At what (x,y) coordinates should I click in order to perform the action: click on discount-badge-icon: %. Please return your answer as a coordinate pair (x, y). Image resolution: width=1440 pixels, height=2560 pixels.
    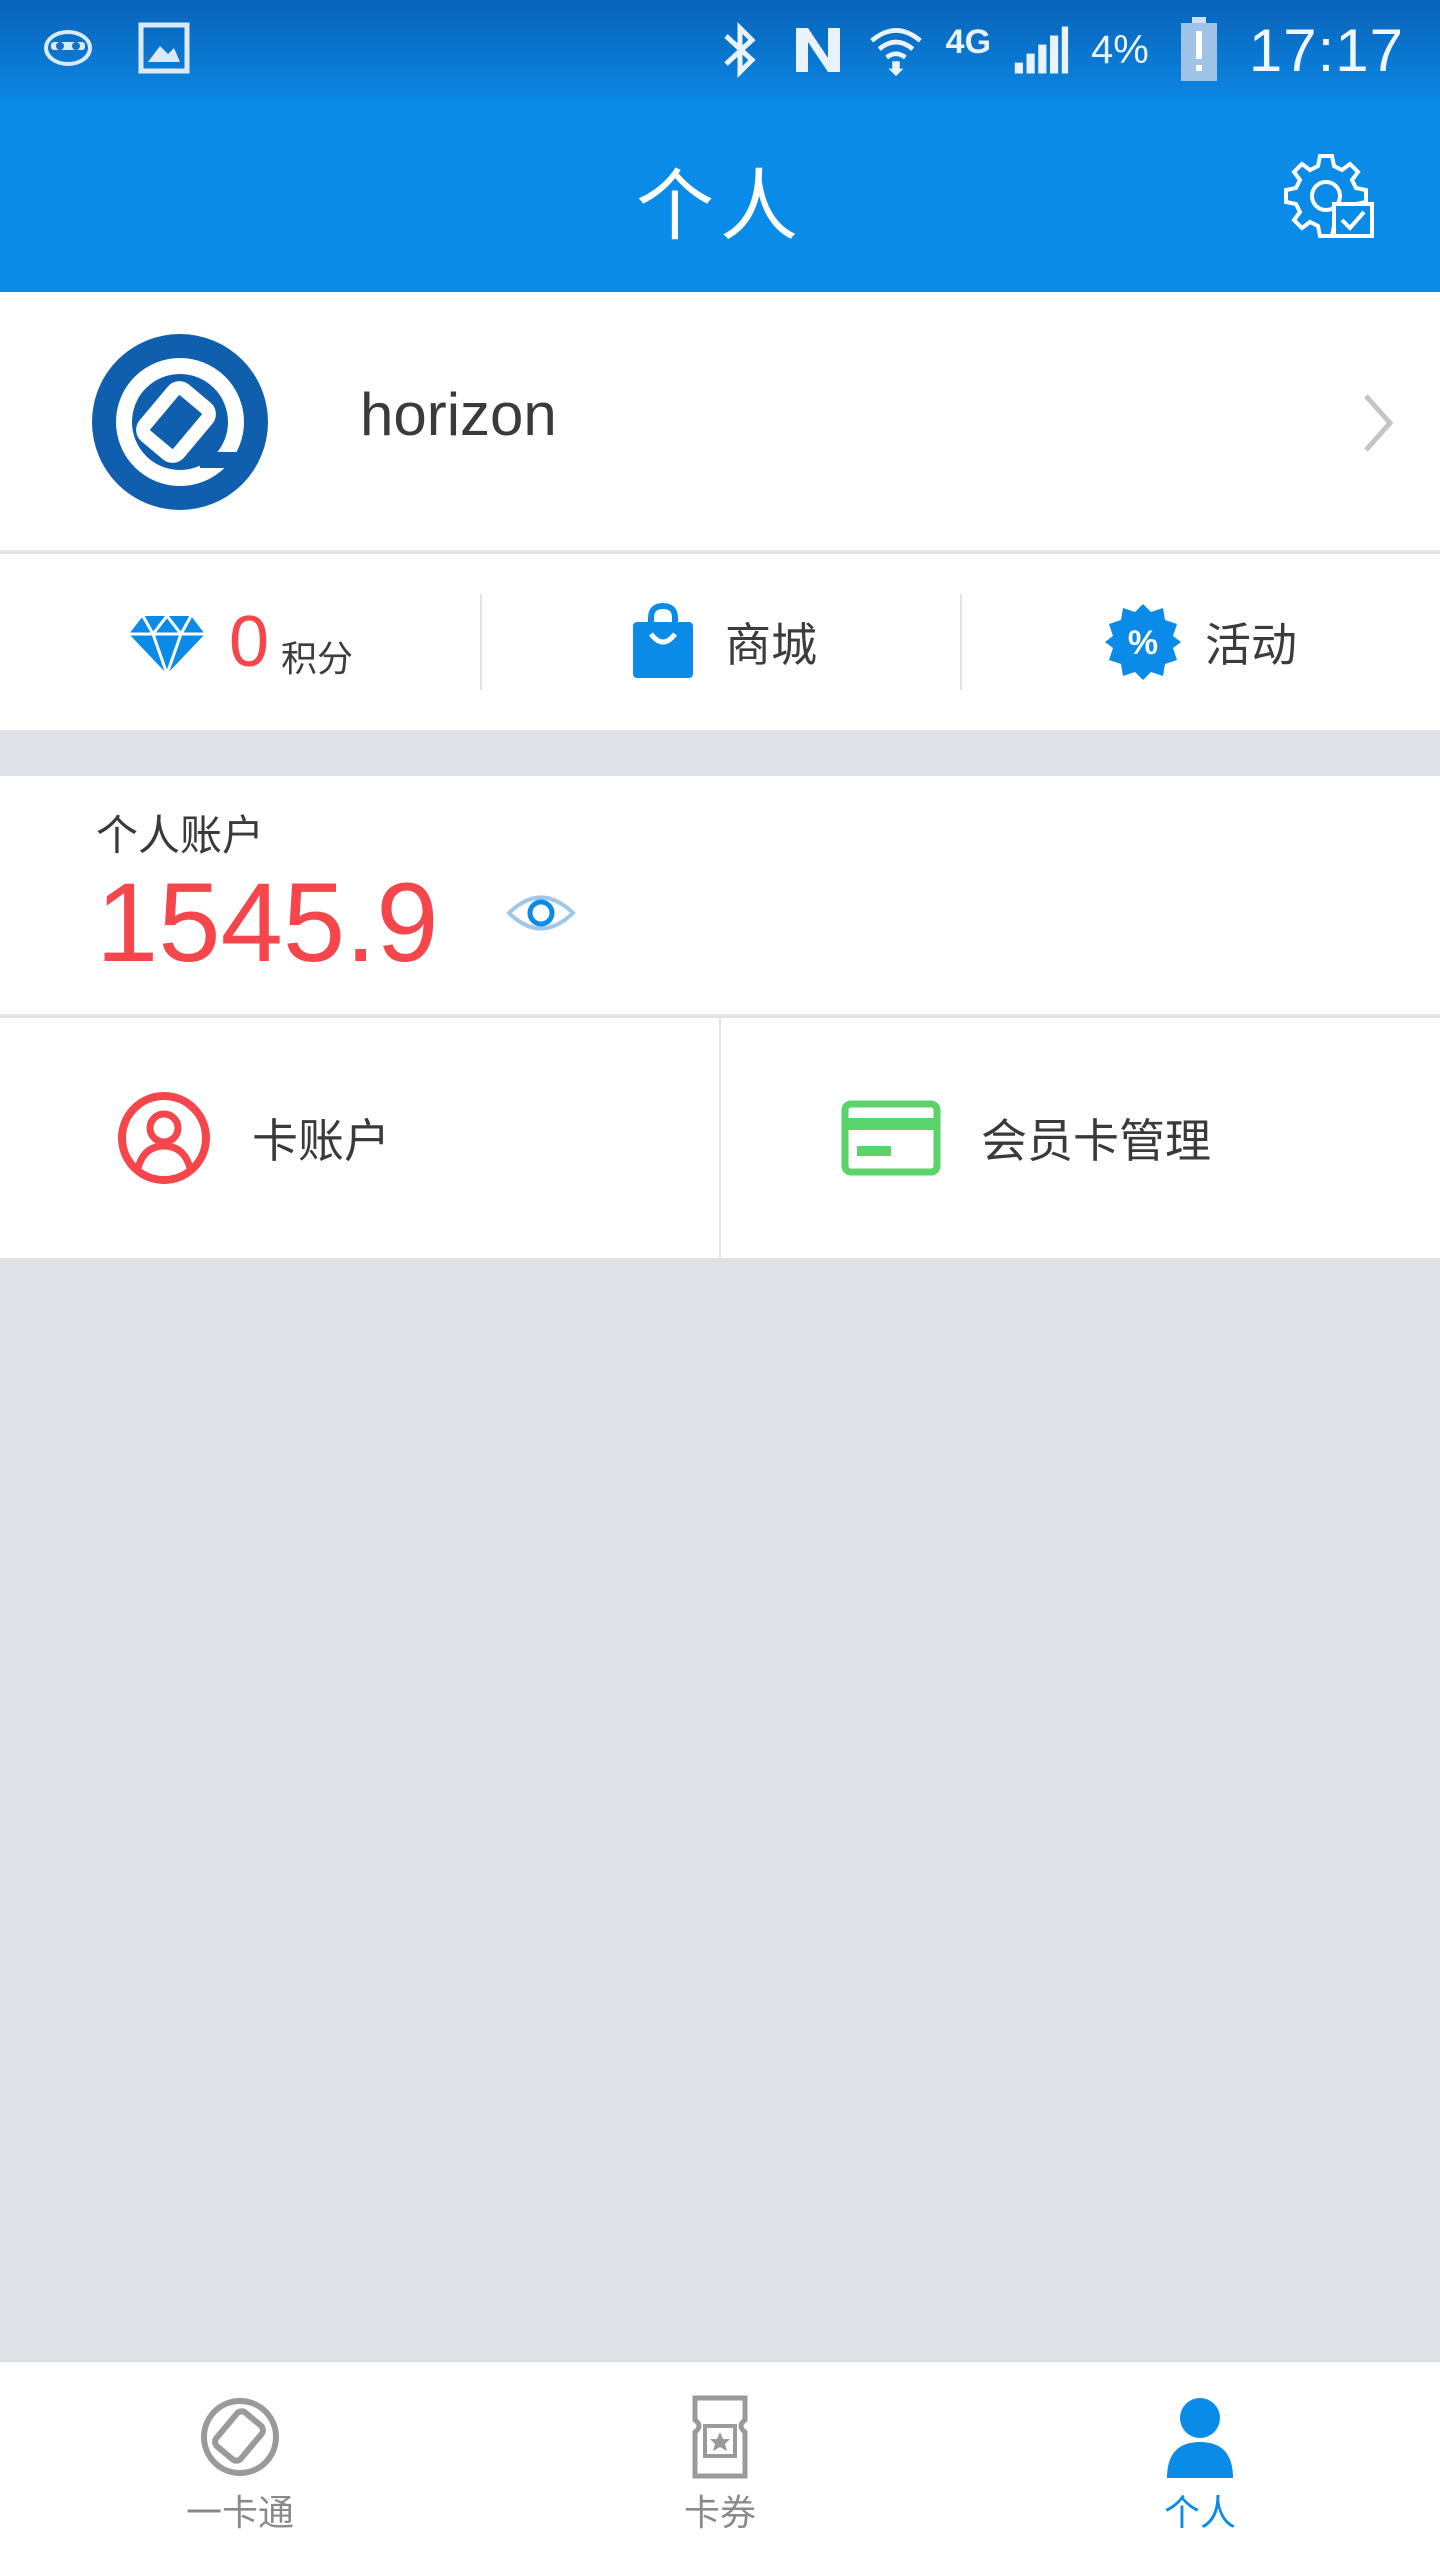
    Looking at the image, I should click on (1143, 642).